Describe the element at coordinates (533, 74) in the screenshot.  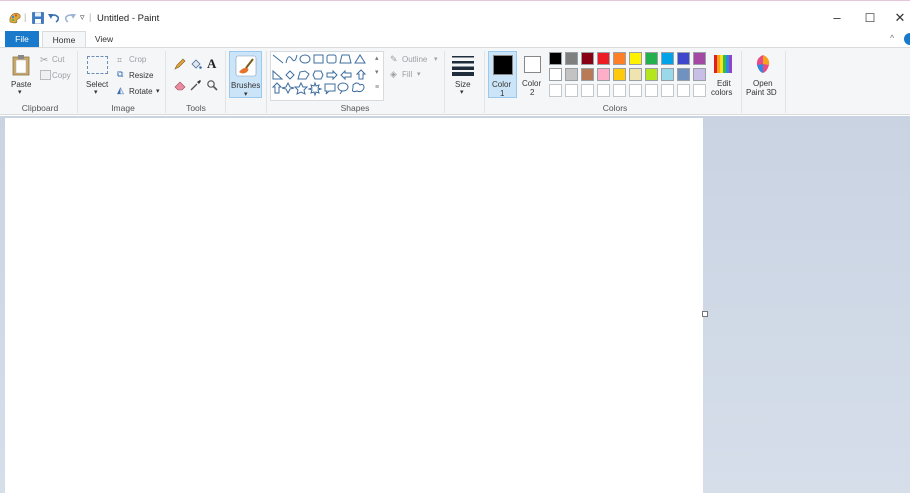
I see `color2-button: Color 2` at that location.